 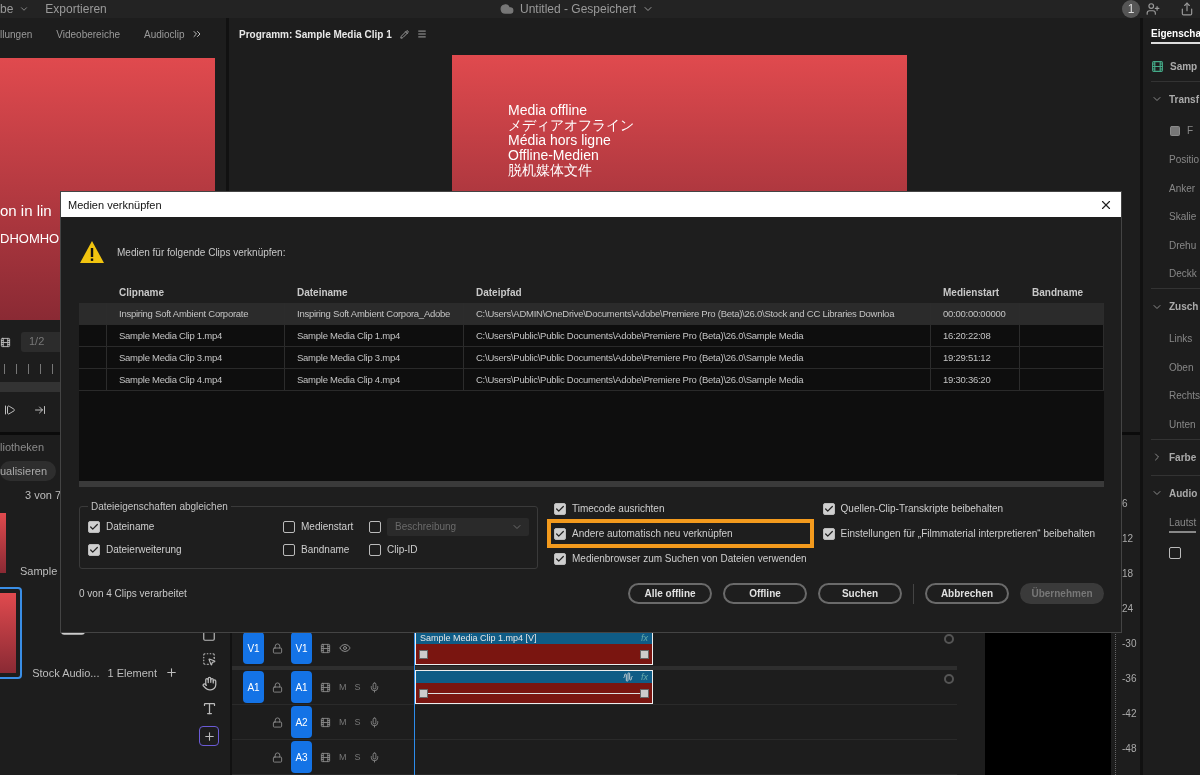 I want to click on panel-tab: Programm: Sample Media Clip 1, so click(x=315, y=34).